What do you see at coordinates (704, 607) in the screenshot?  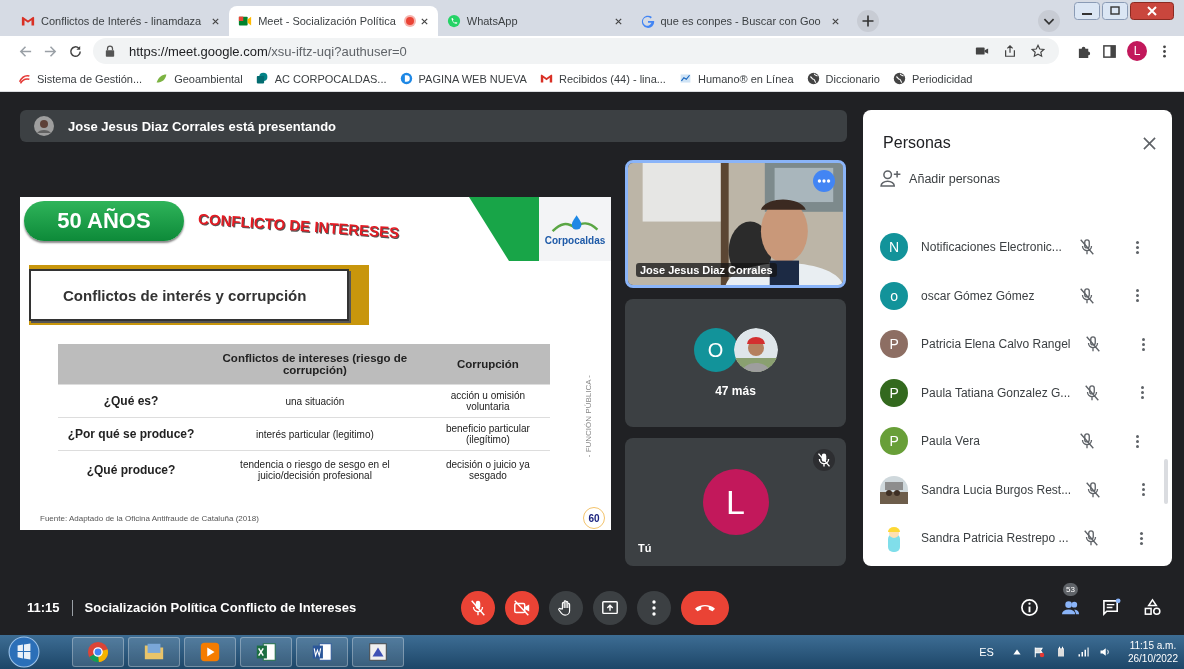 I see `leave-button` at bounding box center [704, 607].